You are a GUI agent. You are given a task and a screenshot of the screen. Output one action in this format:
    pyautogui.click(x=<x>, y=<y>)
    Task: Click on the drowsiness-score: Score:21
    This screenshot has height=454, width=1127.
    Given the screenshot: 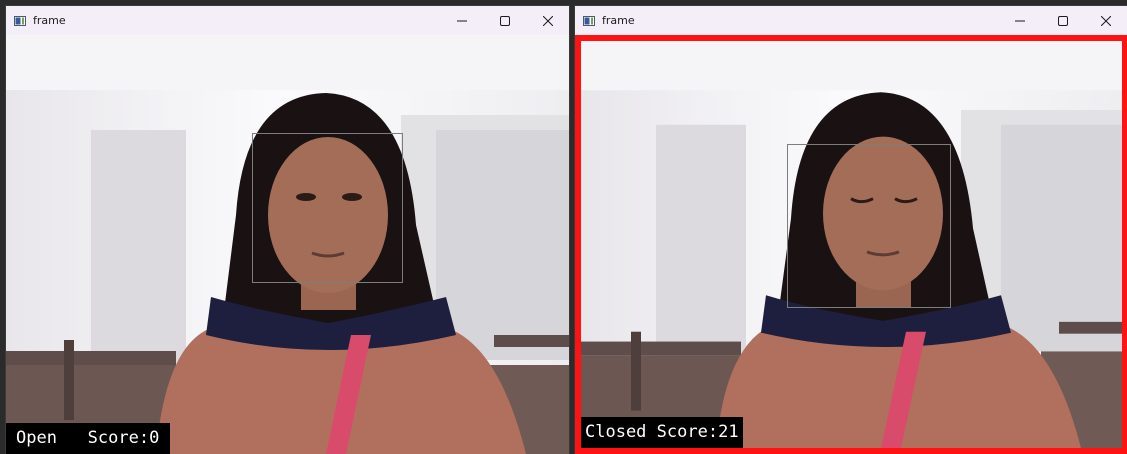 What is the action you would take?
    pyautogui.click(x=697, y=432)
    